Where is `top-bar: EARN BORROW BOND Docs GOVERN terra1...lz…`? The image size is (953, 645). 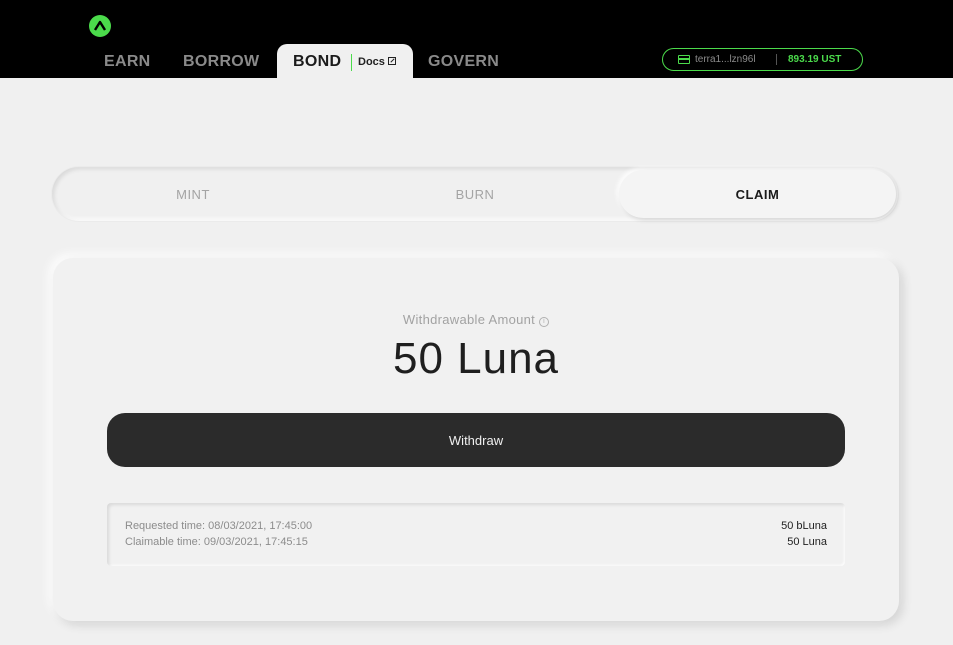
top-bar: EARN BORROW BOND Docs GOVERN terra1...lz… is located at coordinates (476, 39).